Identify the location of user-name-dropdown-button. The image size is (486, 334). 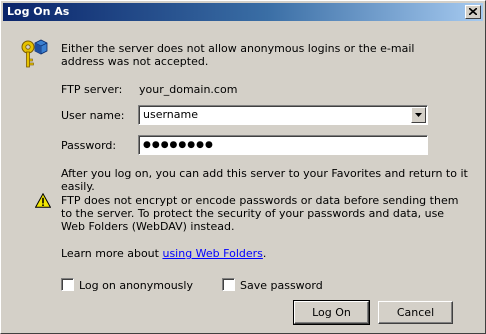
(418, 115).